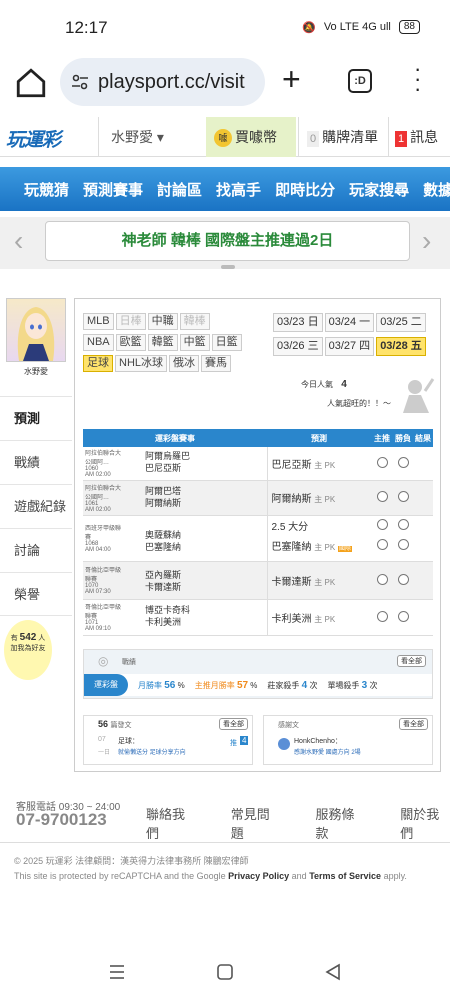  I want to click on terms-of-service-link: Terms of Service, so click(345, 876).